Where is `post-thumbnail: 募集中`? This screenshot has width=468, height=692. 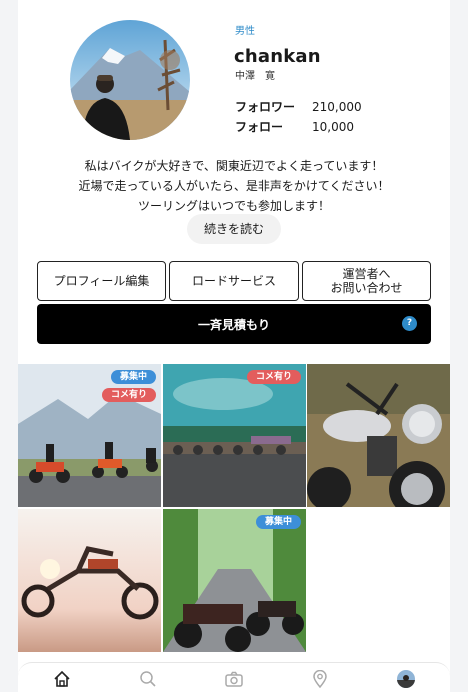 post-thumbnail: 募集中 is located at coordinates (234, 580).